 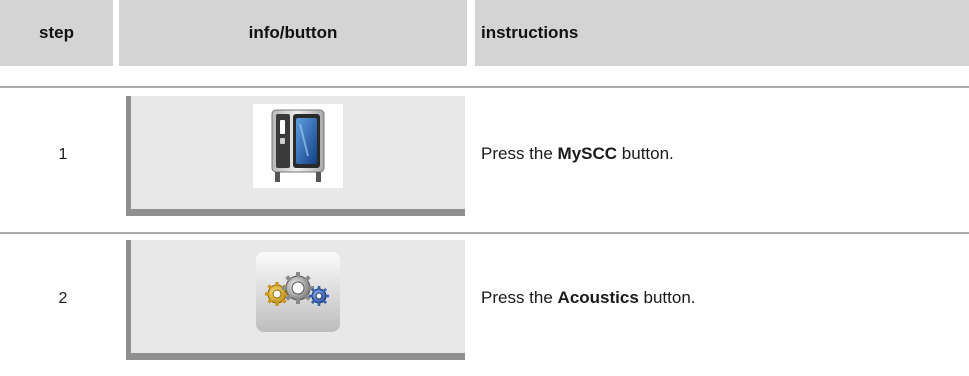 I want to click on acoustics-gears-icon, so click(x=298, y=292).